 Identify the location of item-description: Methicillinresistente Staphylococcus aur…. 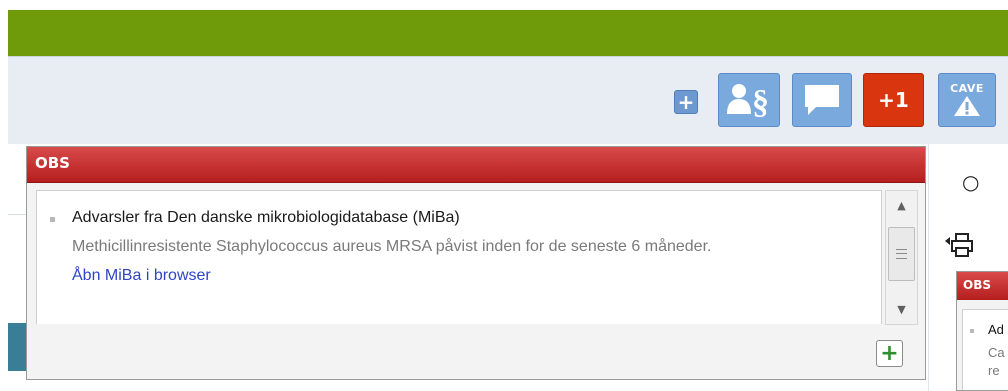
(392, 246).